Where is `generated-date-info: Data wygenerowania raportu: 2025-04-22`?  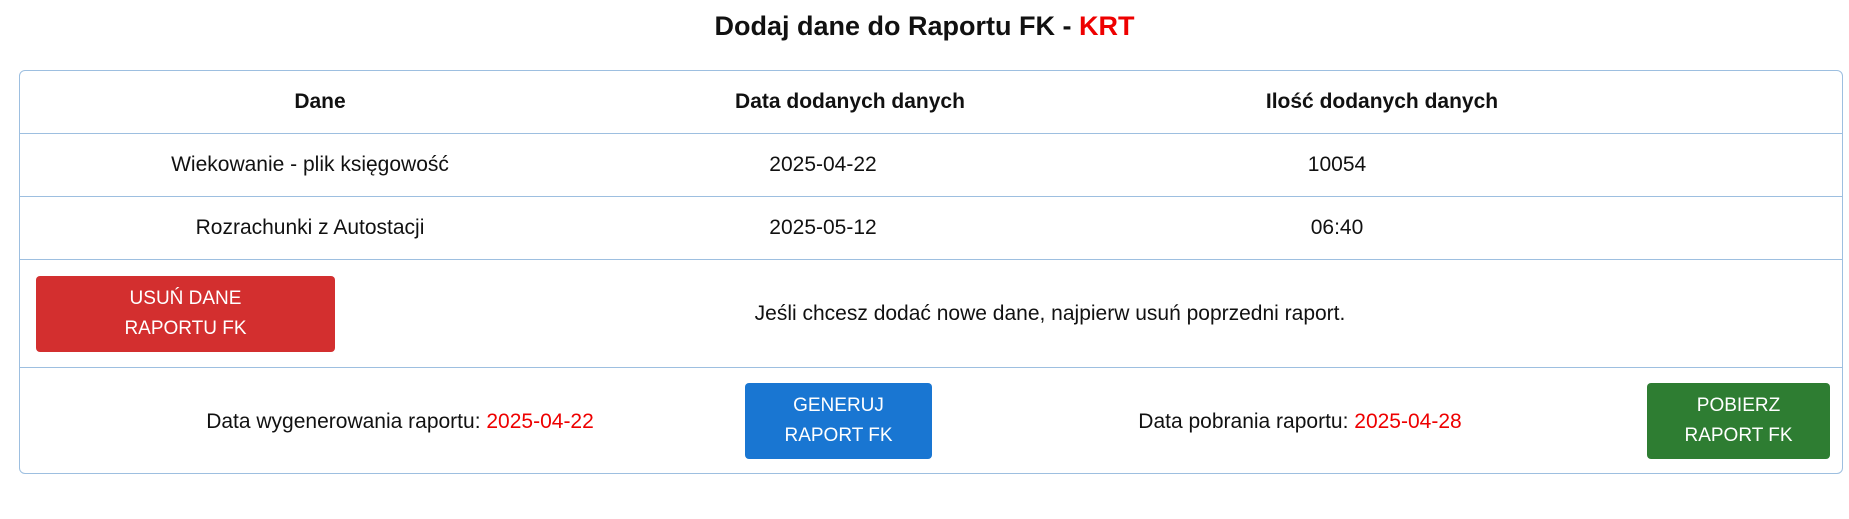 generated-date-info: Data wygenerowania raportu: 2025-04-22 is located at coordinates (400, 420).